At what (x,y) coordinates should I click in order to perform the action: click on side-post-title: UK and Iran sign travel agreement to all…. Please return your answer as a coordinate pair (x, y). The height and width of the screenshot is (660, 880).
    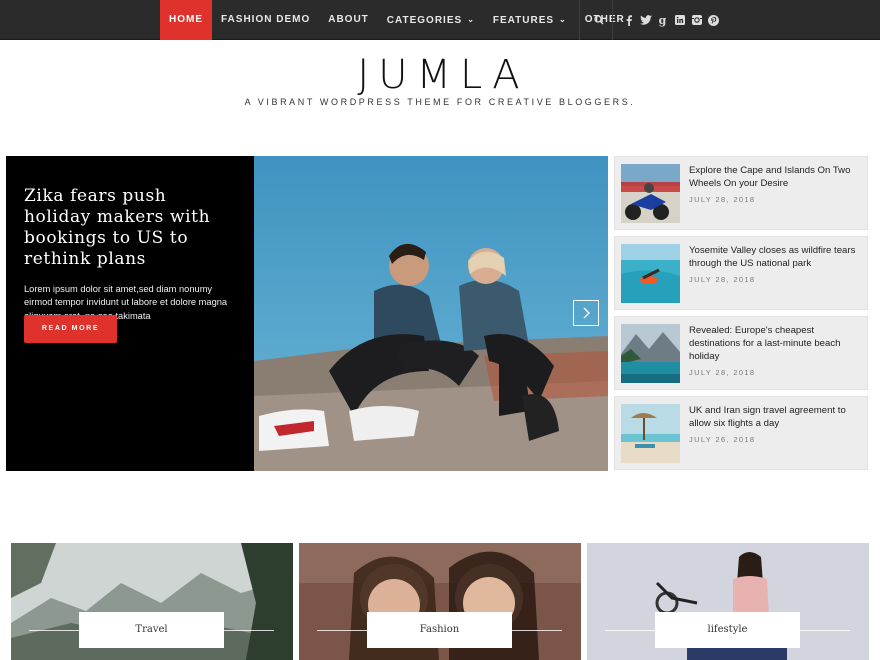
    Looking at the image, I should click on (767, 417).